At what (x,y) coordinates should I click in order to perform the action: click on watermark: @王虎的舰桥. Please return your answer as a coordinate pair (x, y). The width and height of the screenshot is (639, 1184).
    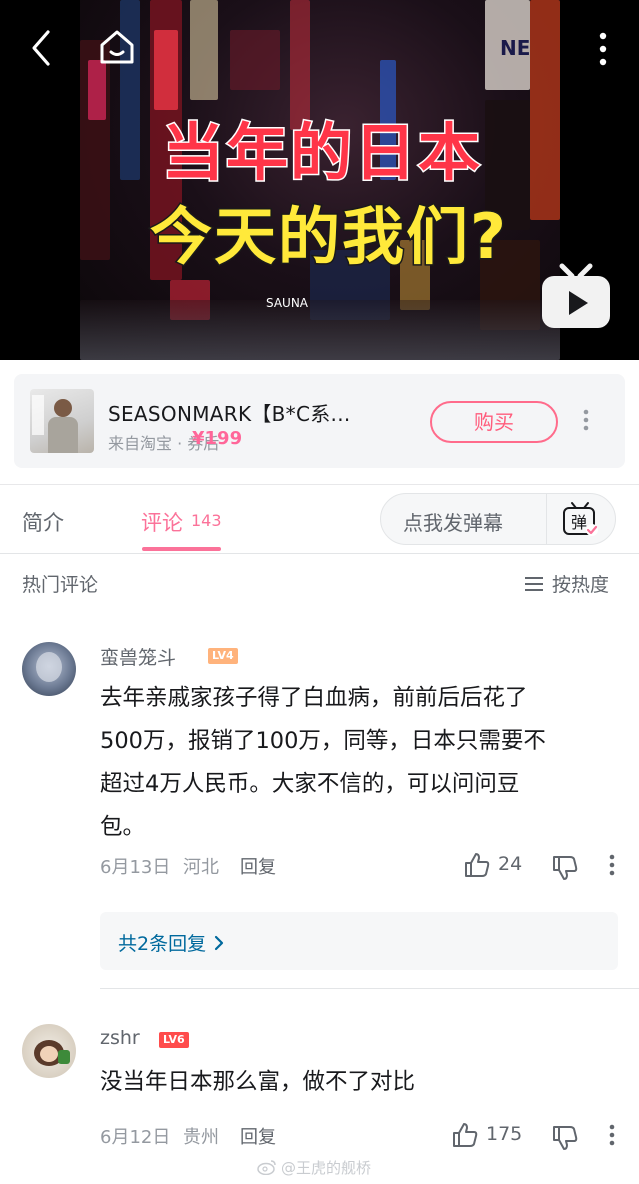
    Looking at the image, I should click on (314, 1168).